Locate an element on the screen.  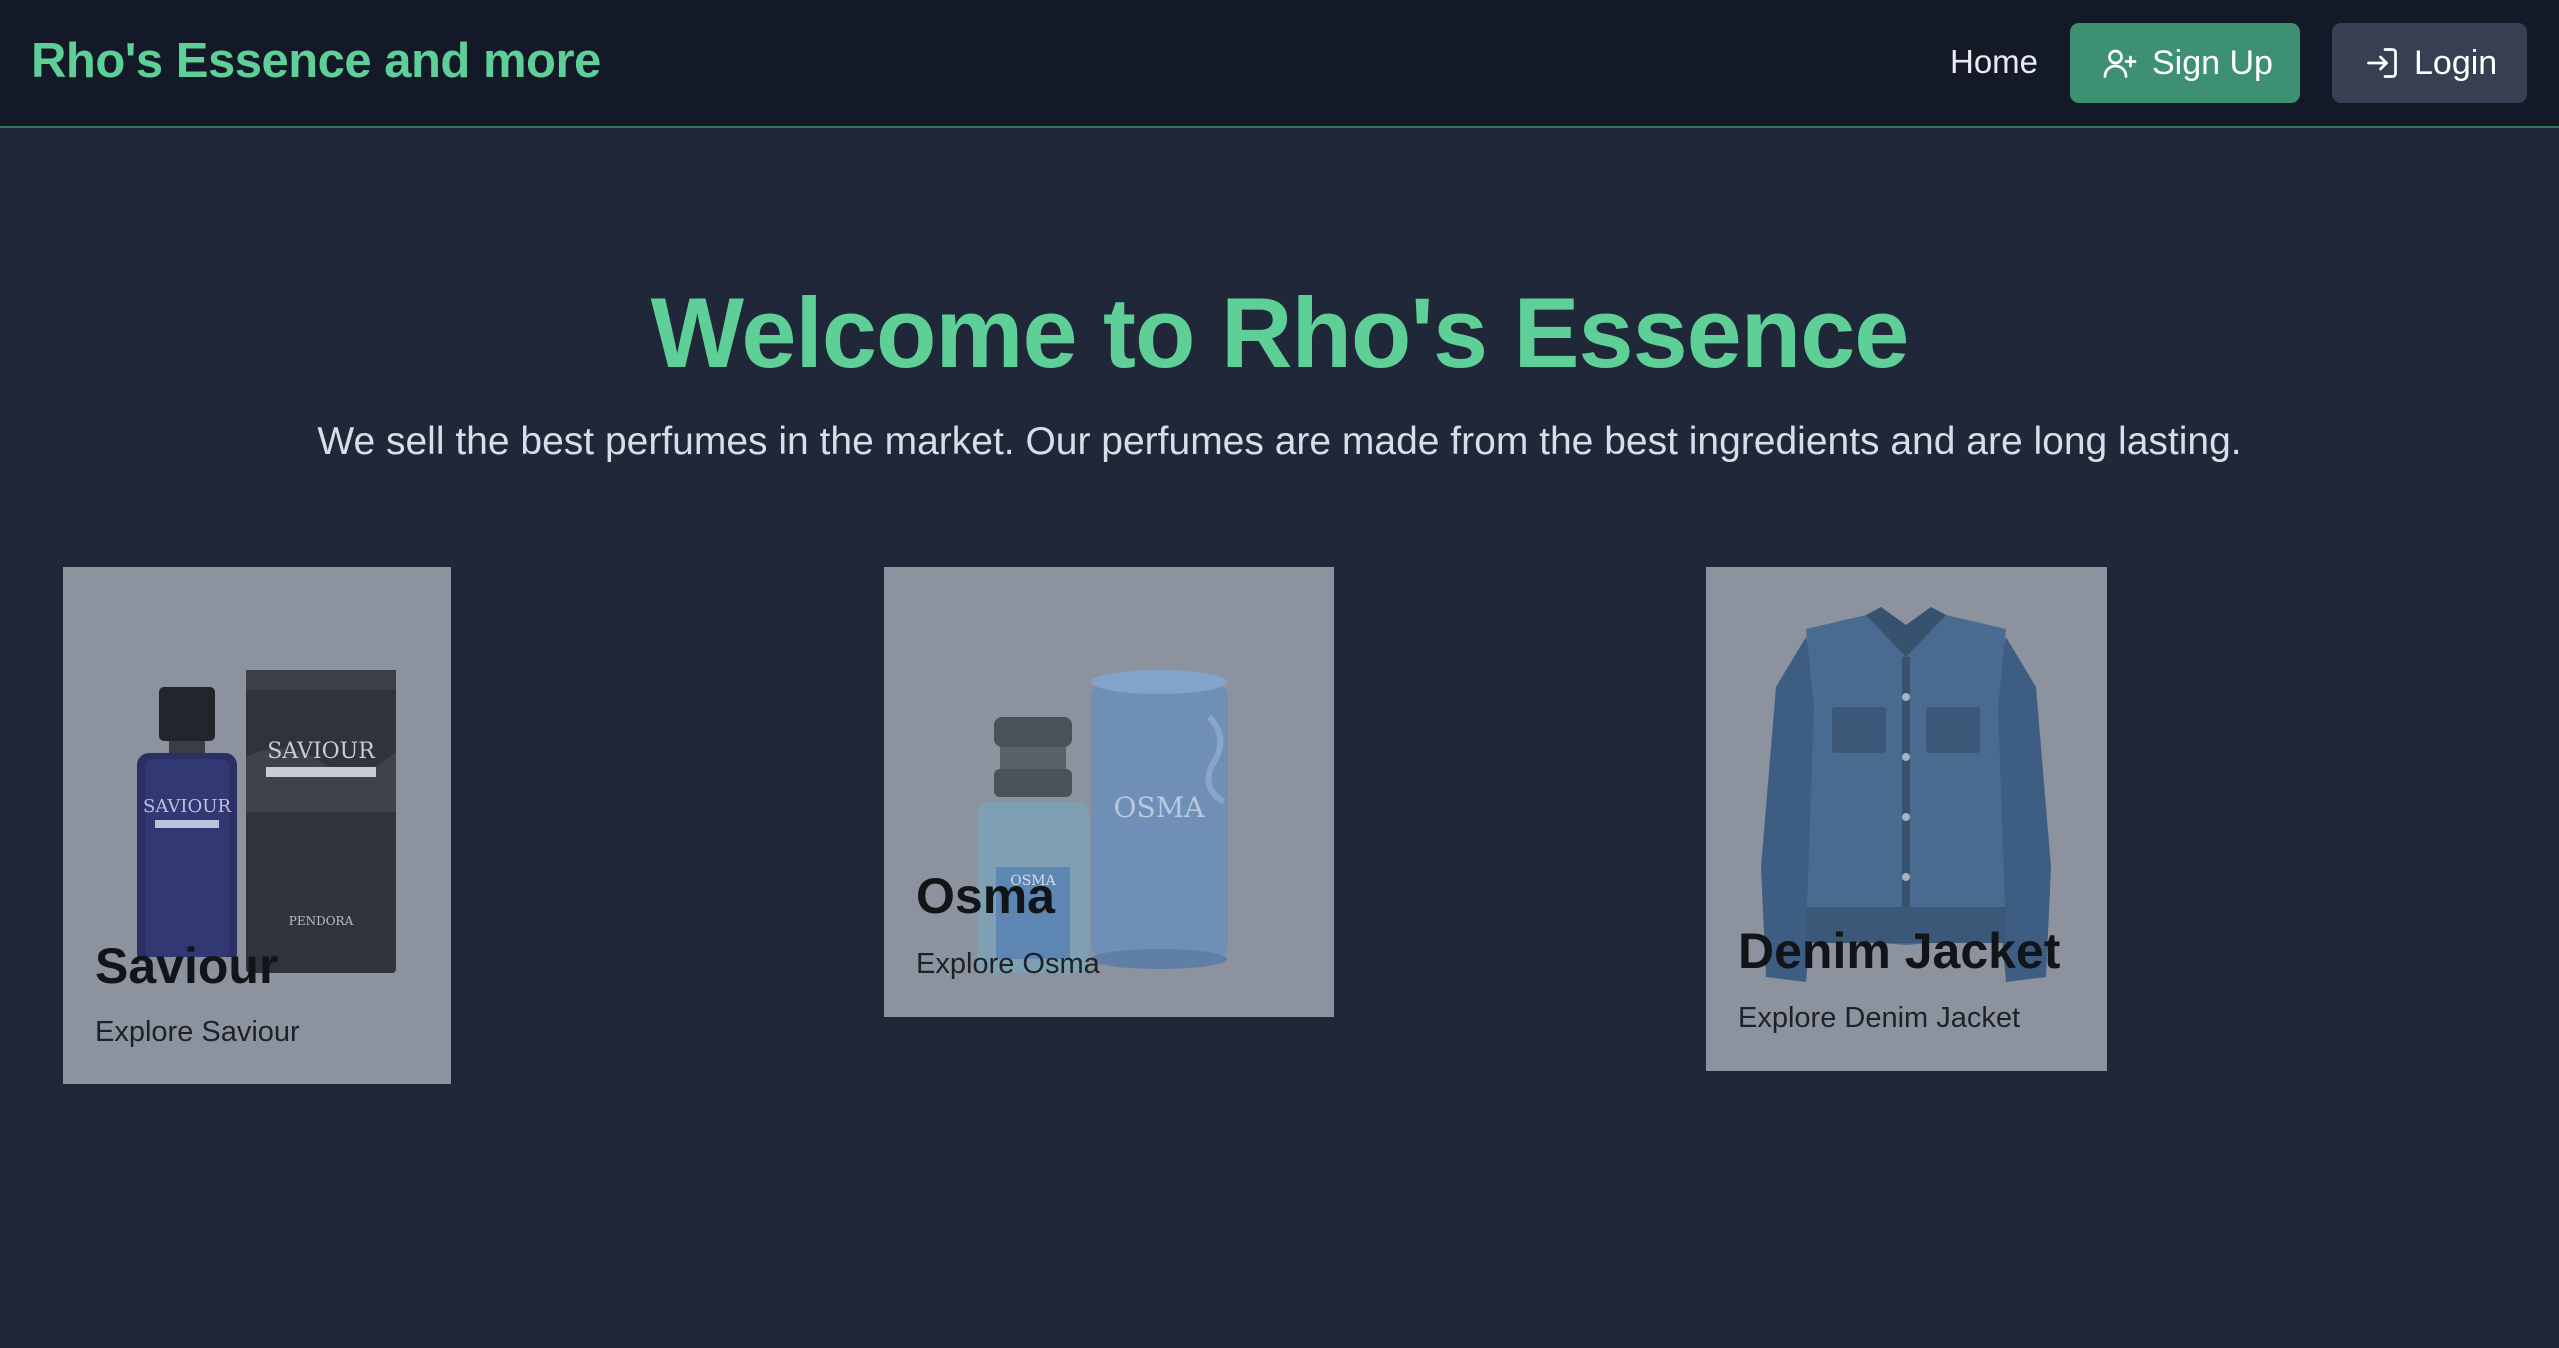
login-label: Login is located at coordinates (2456, 62).